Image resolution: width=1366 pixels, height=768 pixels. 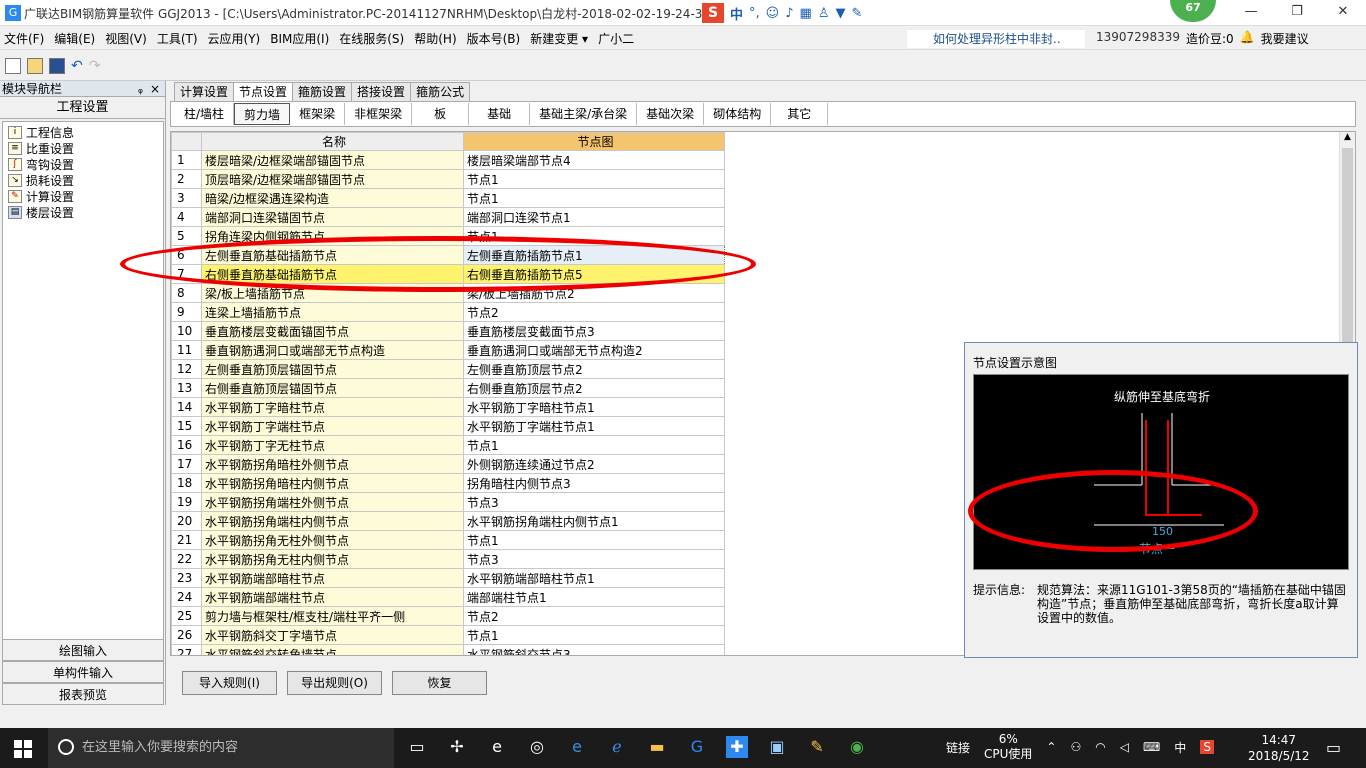 I want to click on row-node: 楼层暗梁端部节点4, so click(x=594, y=160).